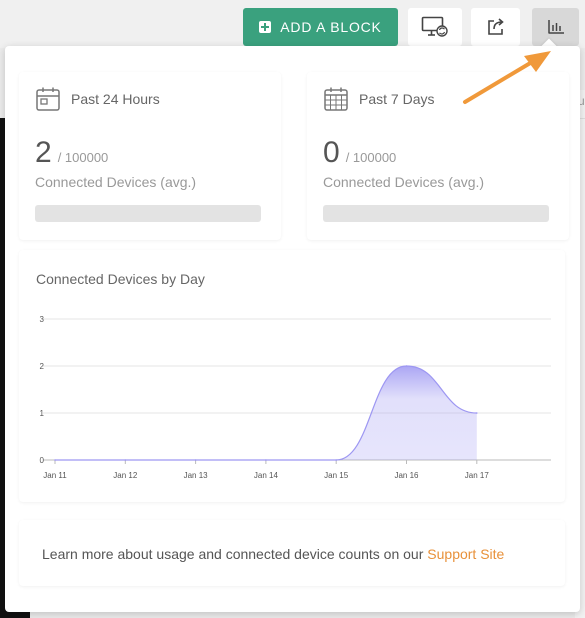 This screenshot has height=618, width=585. I want to click on x-tick-label: Jan 14, so click(266, 475).